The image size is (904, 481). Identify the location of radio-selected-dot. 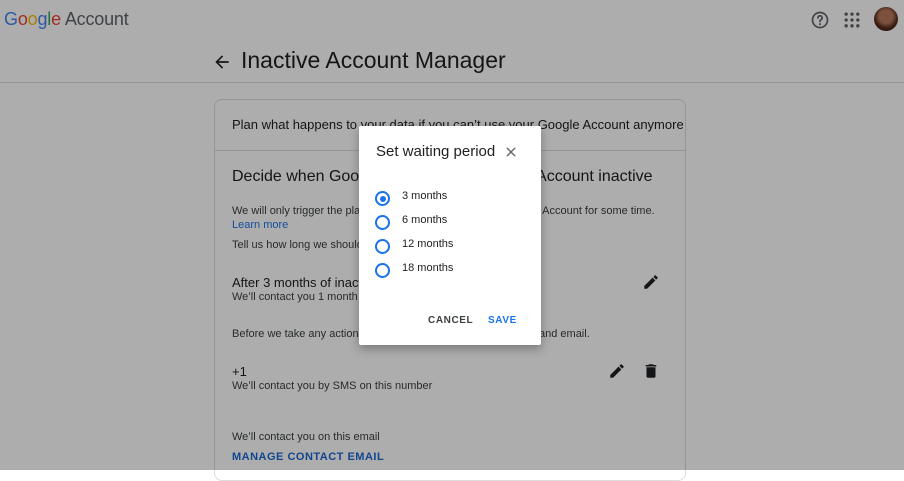
(382, 198).